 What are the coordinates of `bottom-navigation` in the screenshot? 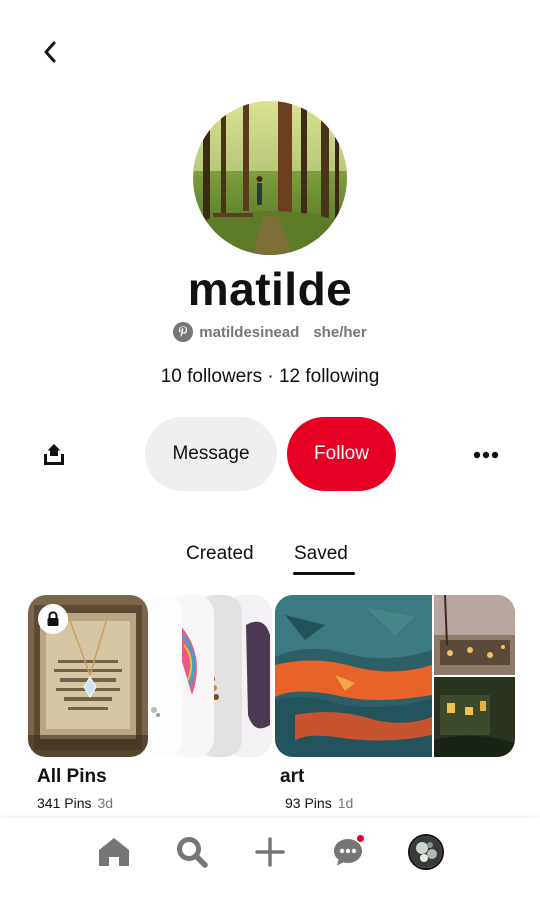 It's located at (270, 859).